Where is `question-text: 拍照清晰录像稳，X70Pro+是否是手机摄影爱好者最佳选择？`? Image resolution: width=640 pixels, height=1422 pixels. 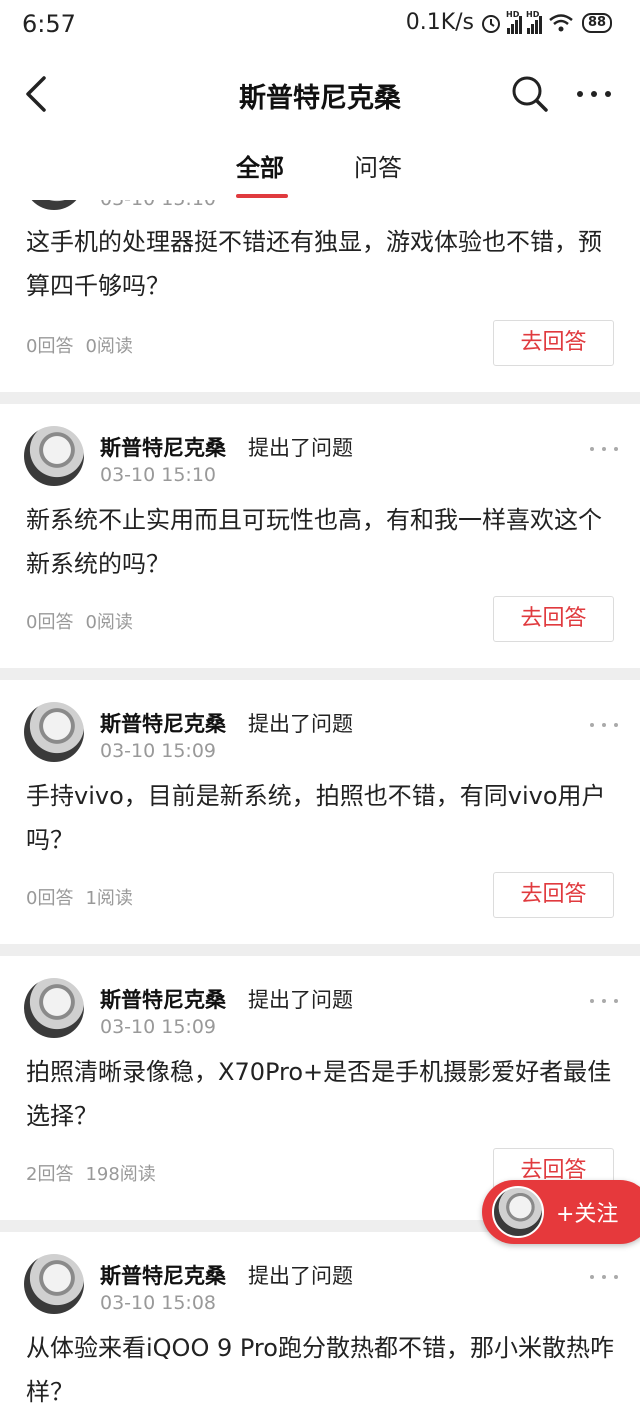 question-text: 拍照清晰录像稳，X70Pro+是否是手机摄影爱好者最佳选择？ is located at coordinates (321, 1094).